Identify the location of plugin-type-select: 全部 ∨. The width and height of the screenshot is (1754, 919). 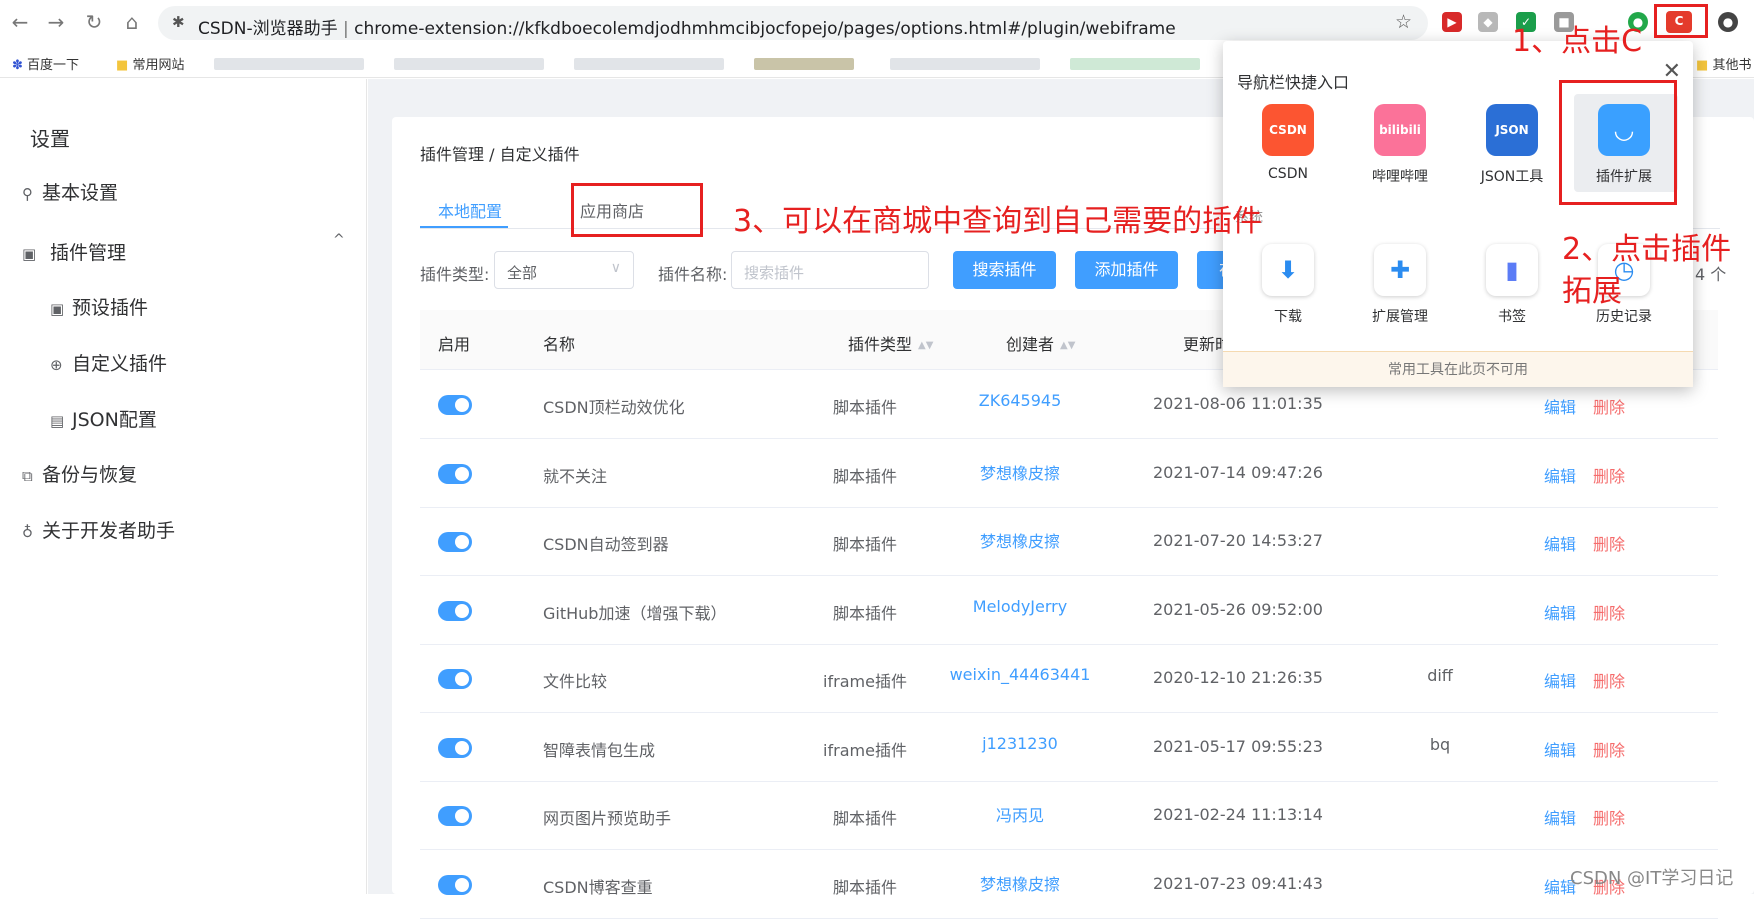
(564, 270).